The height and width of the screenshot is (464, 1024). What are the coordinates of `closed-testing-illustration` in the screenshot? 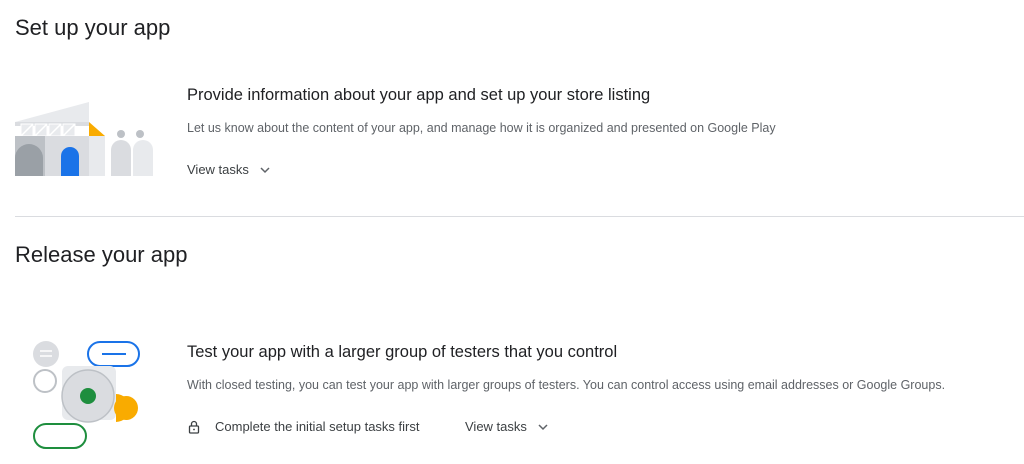 It's located at (86, 395).